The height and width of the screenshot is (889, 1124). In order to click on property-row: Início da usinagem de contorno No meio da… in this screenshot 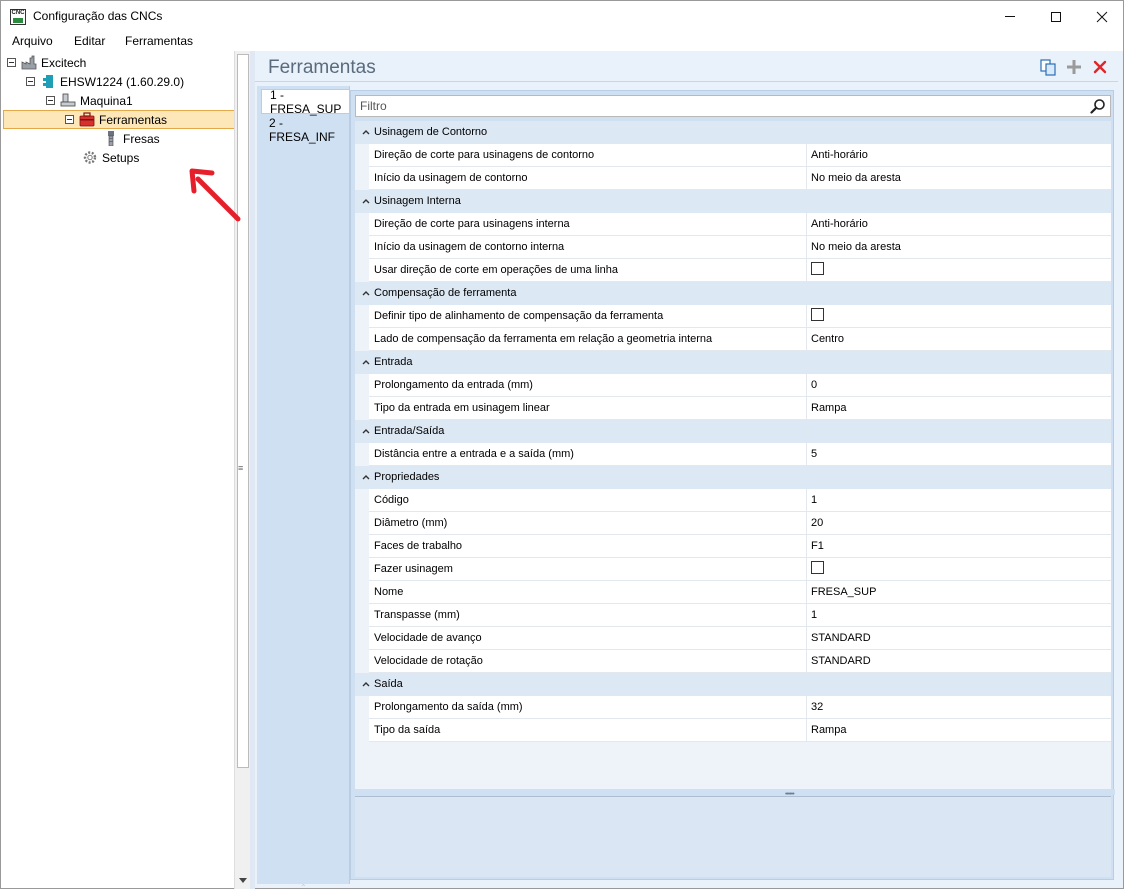, I will do `click(733, 178)`.